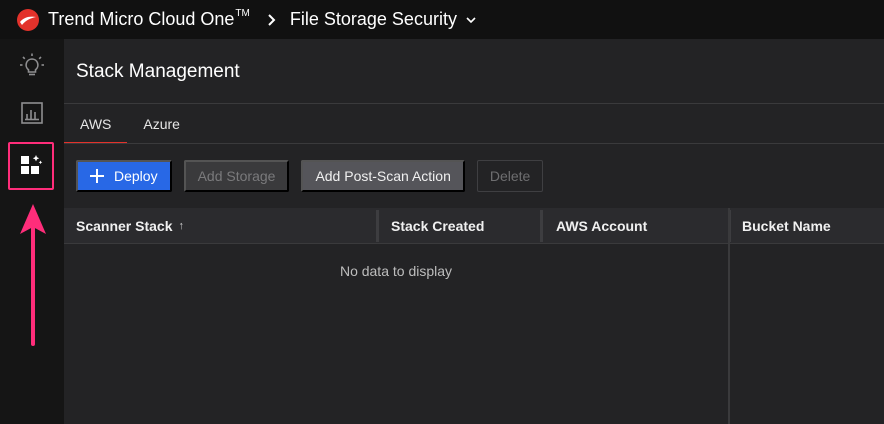 The width and height of the screenshot is (884, 424). I want to click on page-title: Stack Management, so click(158, 71).